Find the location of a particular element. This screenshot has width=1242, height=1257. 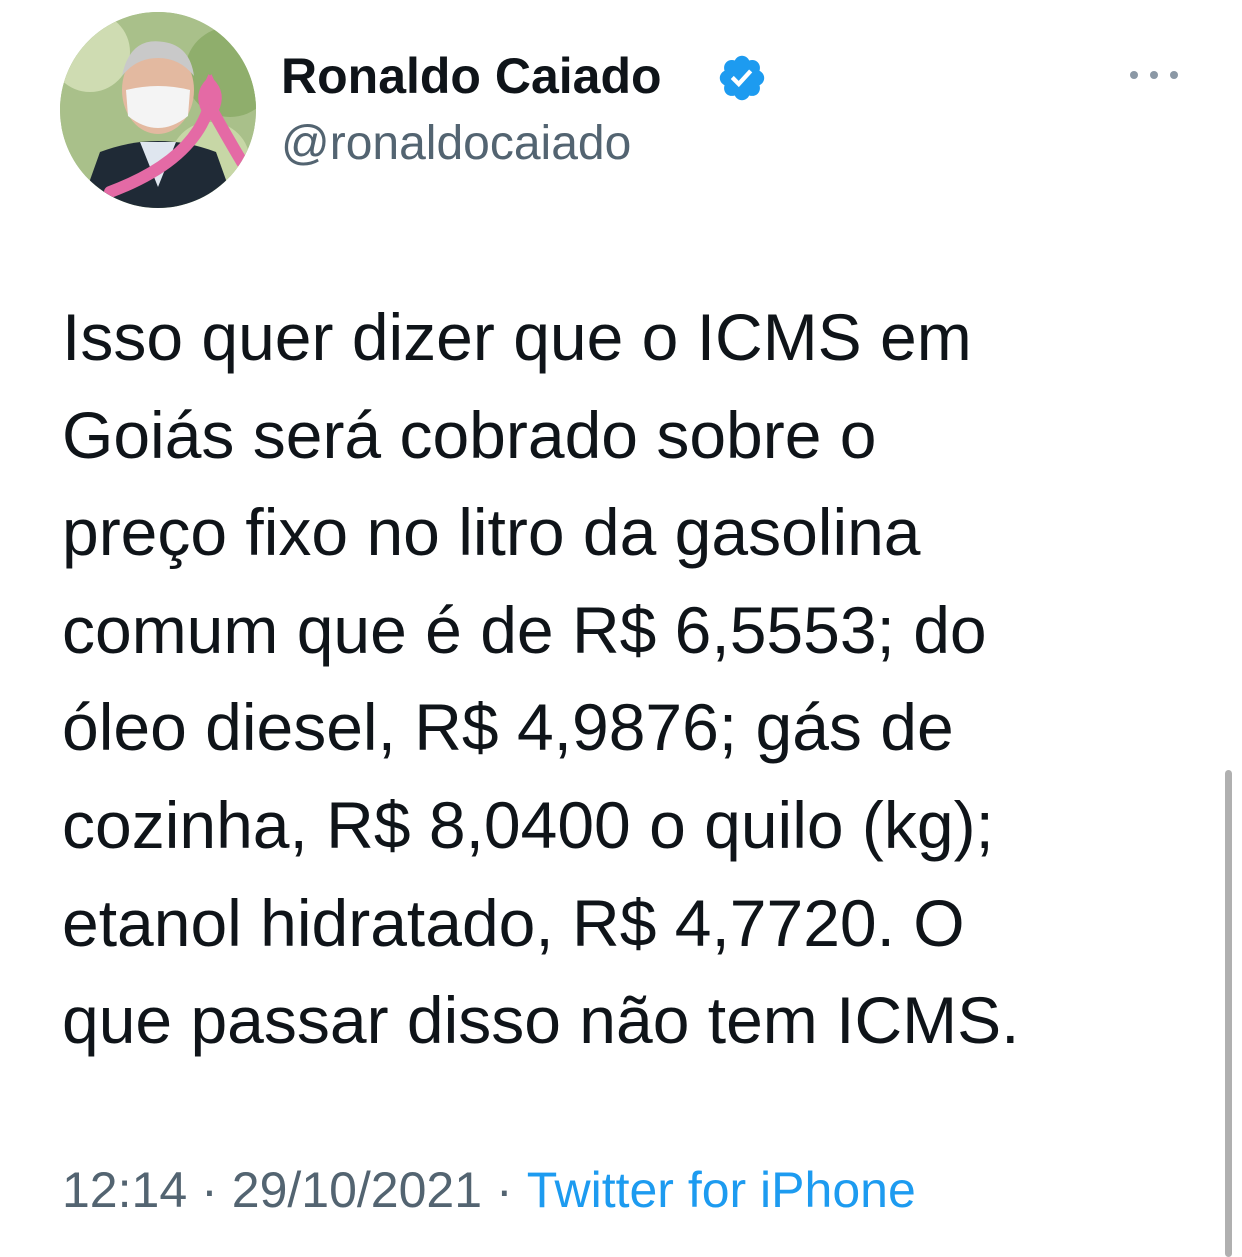

author-handle: @ronaldocaiado is located at coordinates (456, 144).